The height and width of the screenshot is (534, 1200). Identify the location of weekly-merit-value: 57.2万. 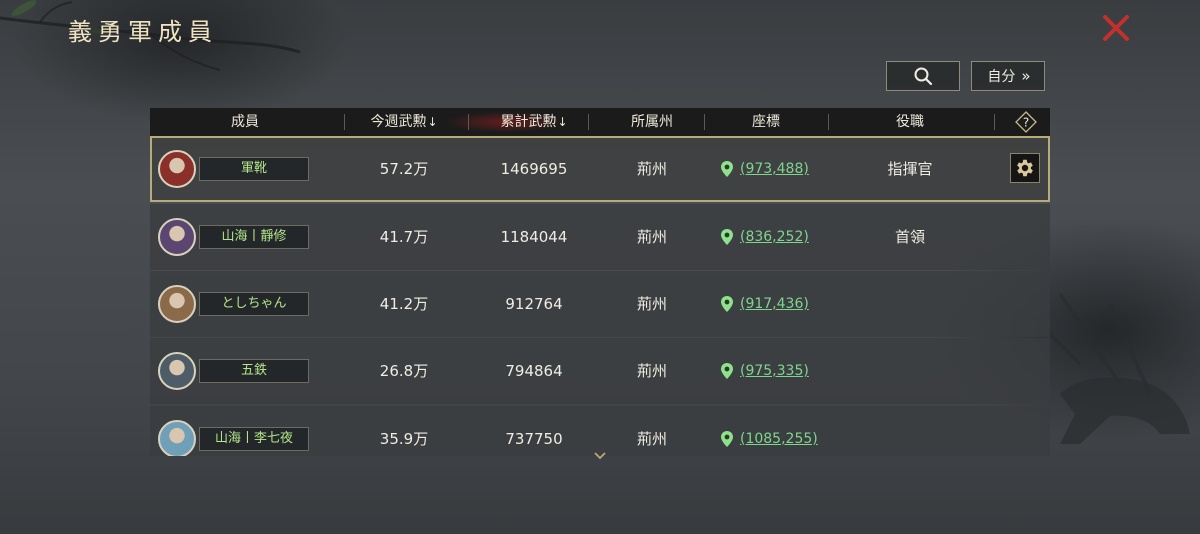
(404, 169).